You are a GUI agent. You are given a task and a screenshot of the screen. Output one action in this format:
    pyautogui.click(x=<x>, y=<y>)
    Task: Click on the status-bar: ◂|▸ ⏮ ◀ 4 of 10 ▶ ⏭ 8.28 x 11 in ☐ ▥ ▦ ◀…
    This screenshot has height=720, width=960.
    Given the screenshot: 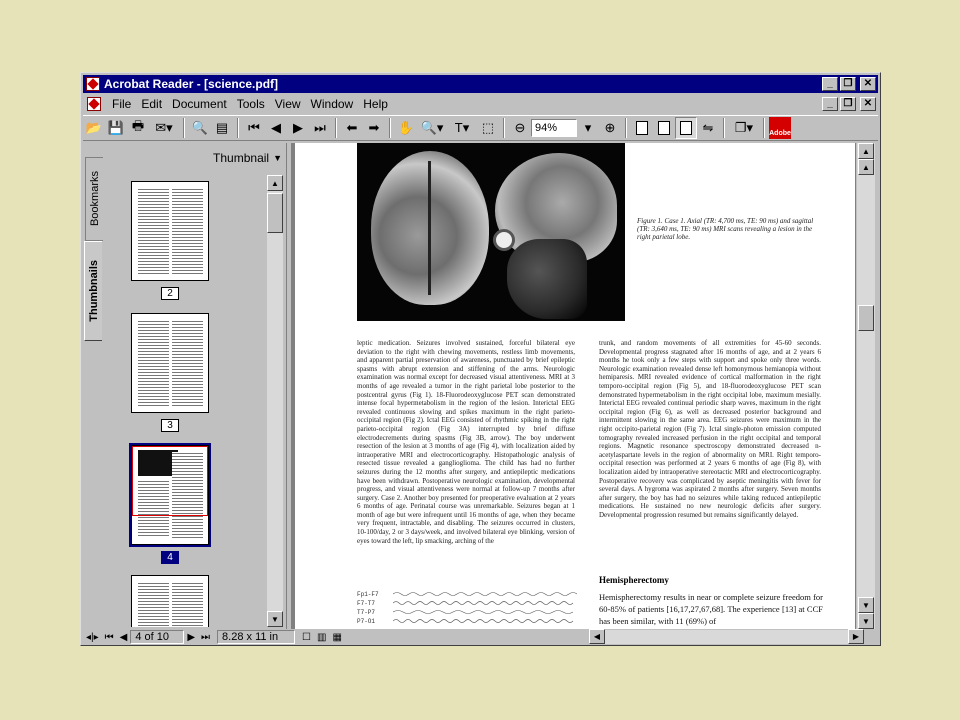 What is the action you would take?
    pyautogui.click(x=480, y=637)
    